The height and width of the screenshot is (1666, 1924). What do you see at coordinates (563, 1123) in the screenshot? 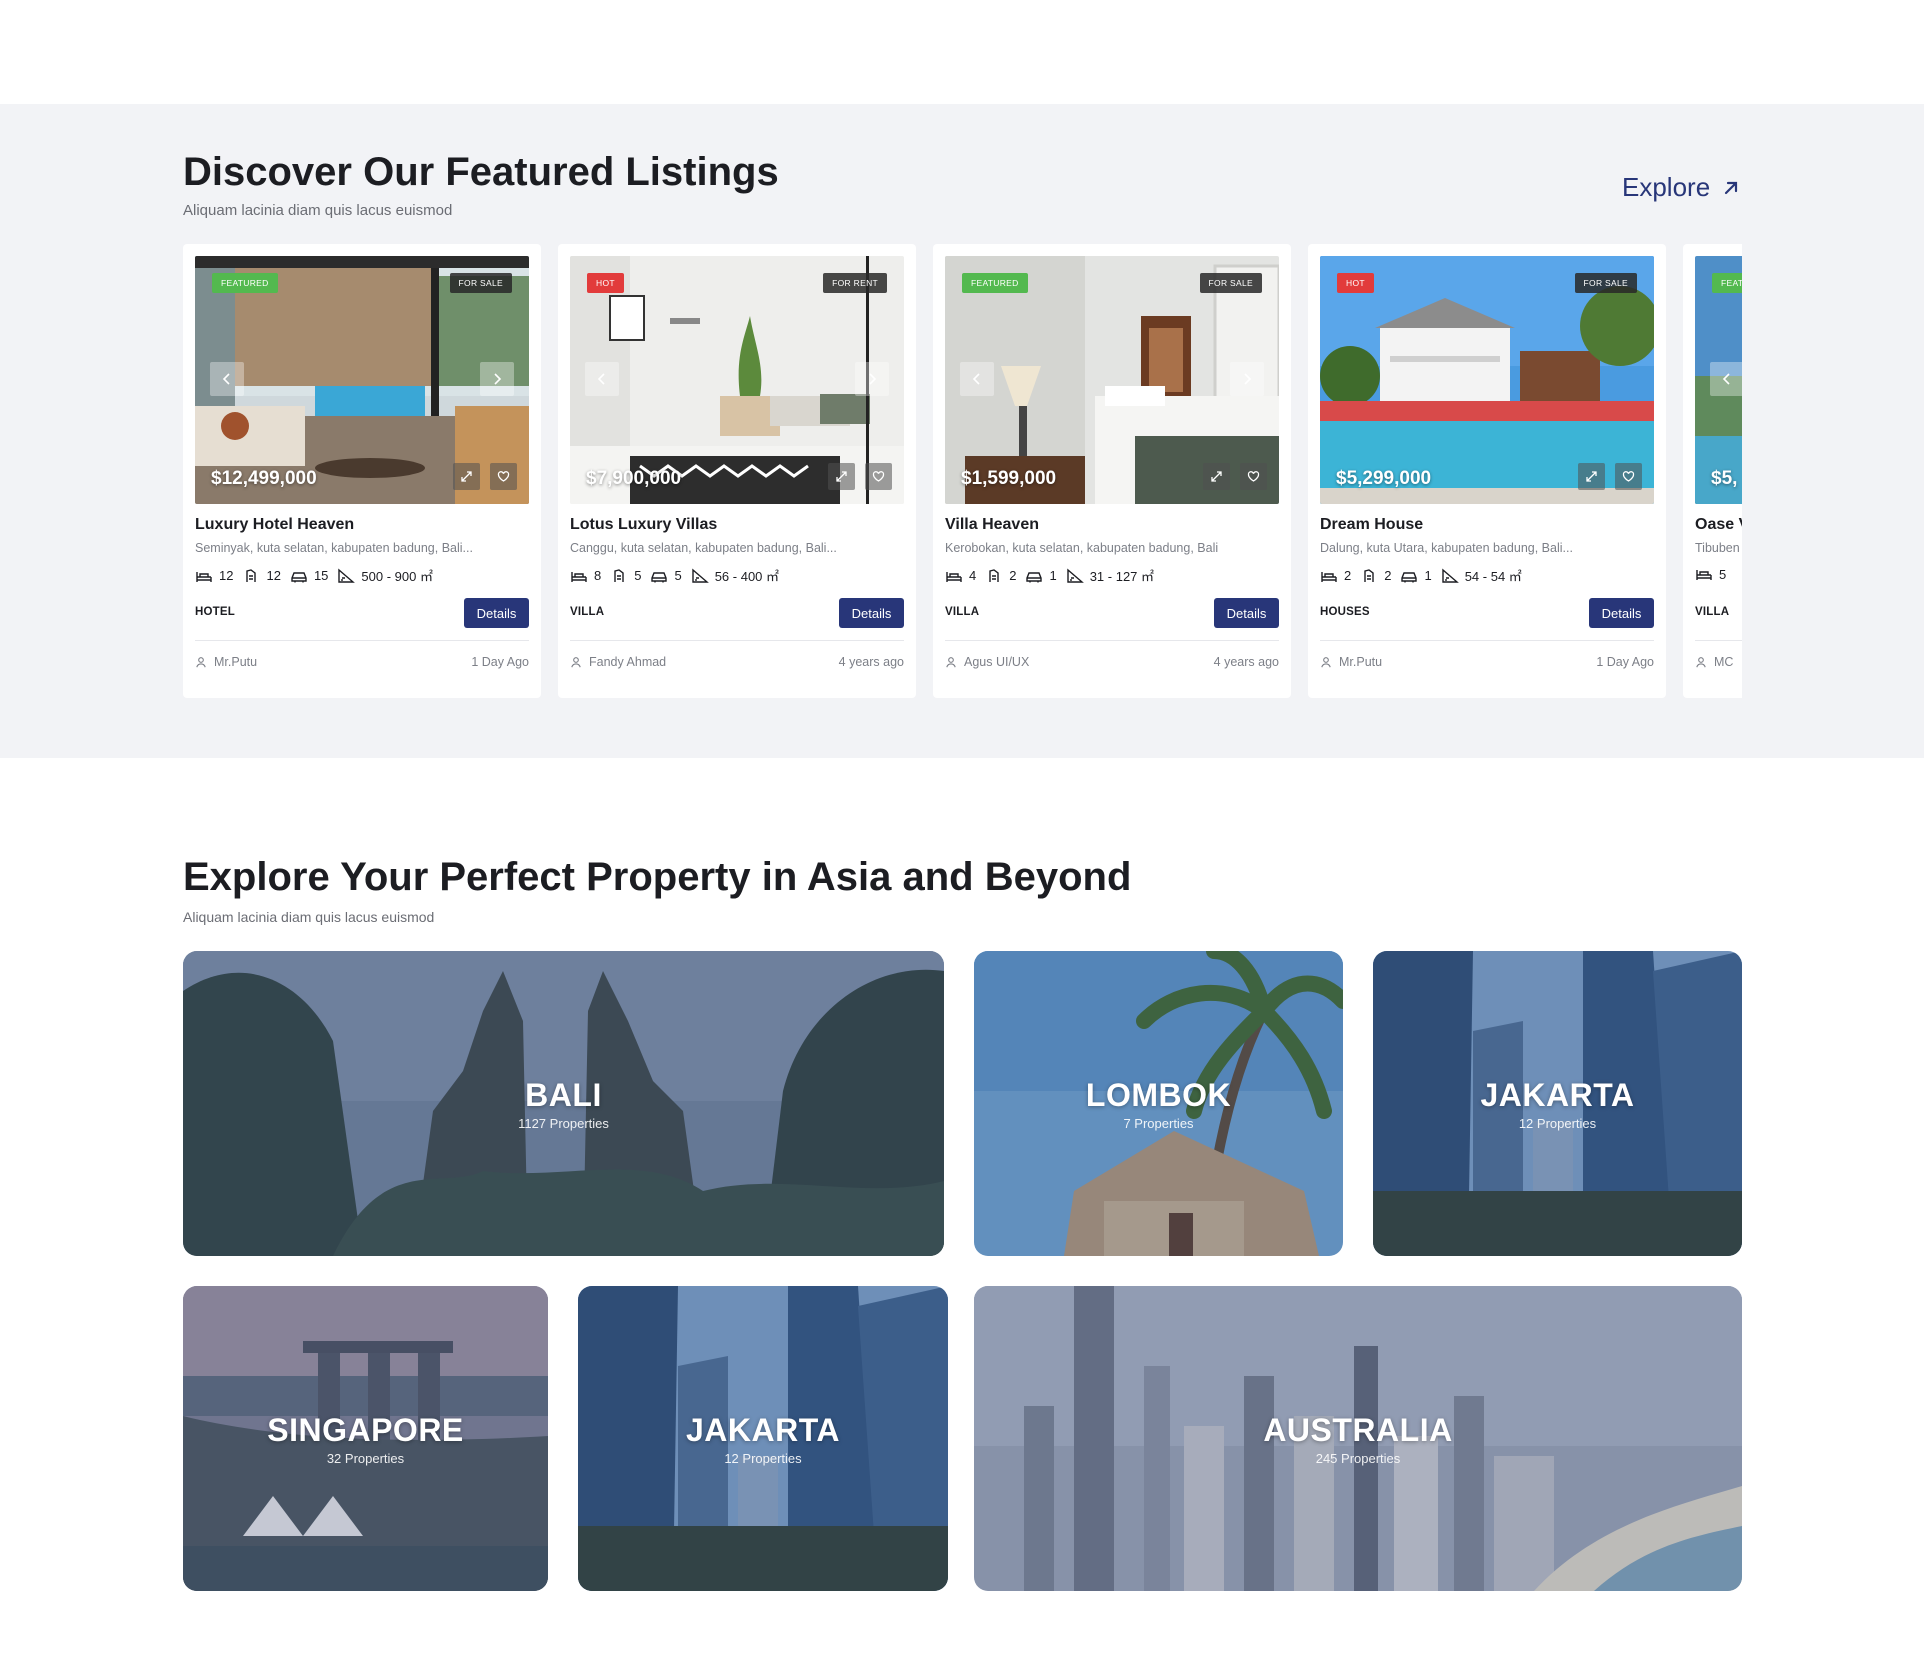
I see `location-count: 1127 Properties` at bounding box center [563, 1123].